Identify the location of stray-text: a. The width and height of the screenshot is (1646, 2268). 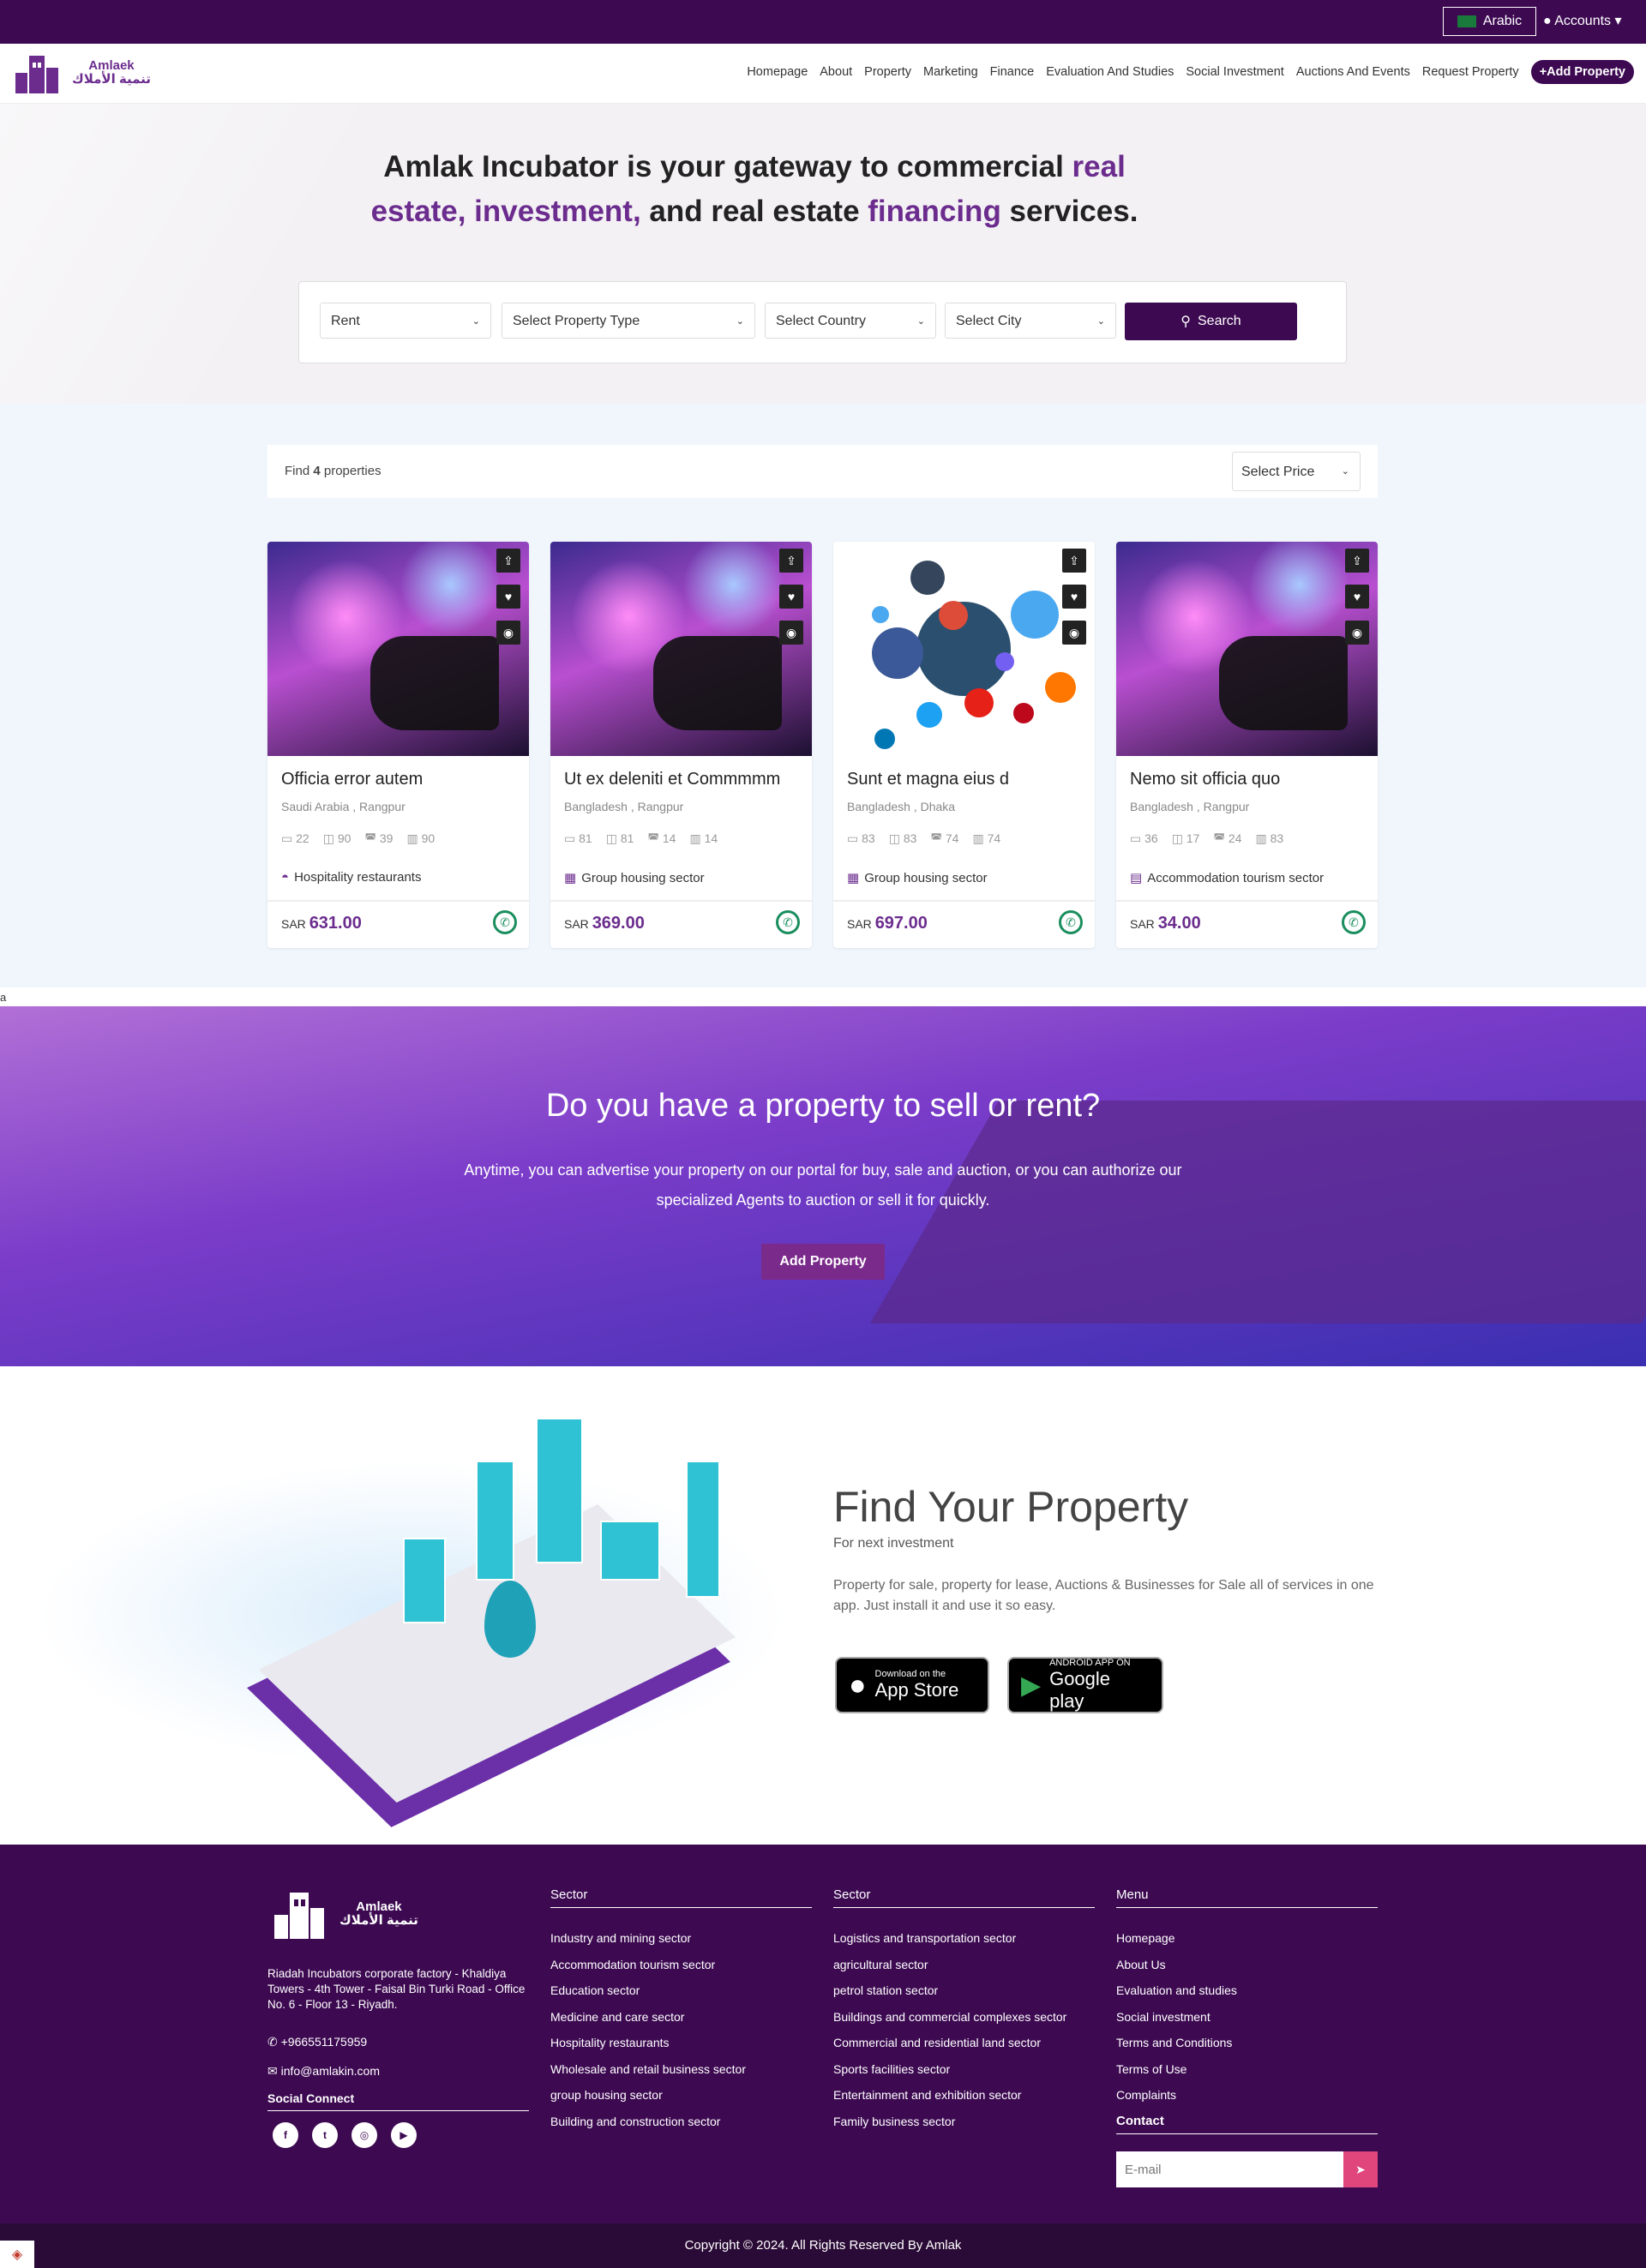
(3, 997).